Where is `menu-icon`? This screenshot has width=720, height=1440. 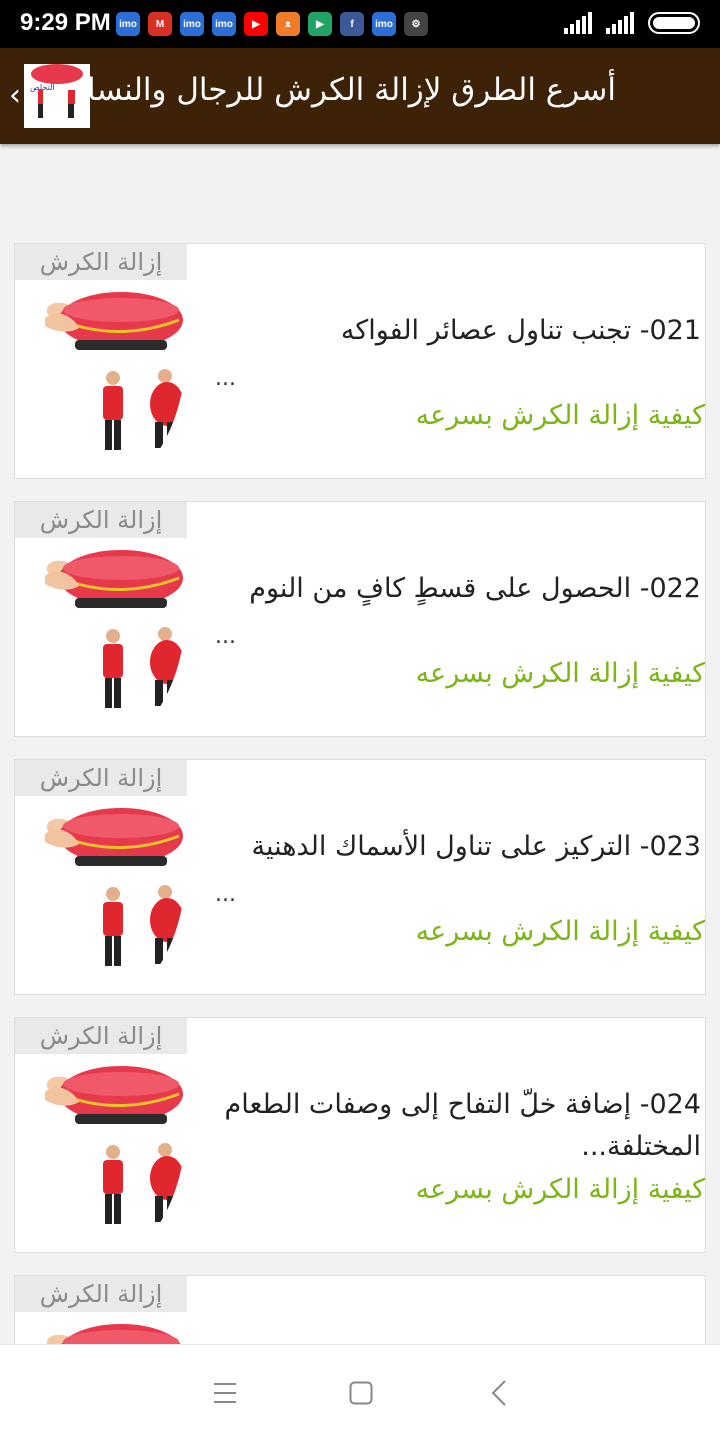
menu-icon is located at coordinates (225, 1393).